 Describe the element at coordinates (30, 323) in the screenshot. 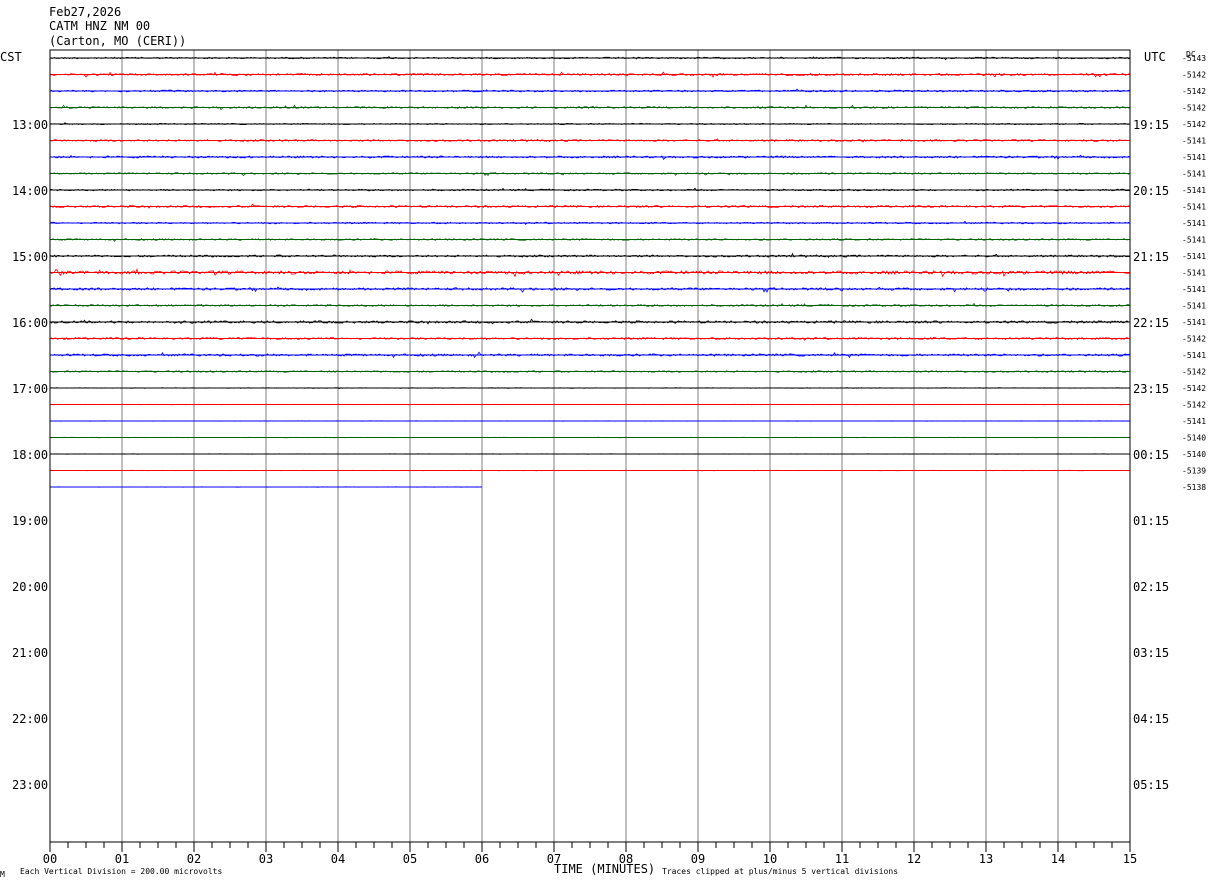

I see `left-hour-label: 16:00` at that location.